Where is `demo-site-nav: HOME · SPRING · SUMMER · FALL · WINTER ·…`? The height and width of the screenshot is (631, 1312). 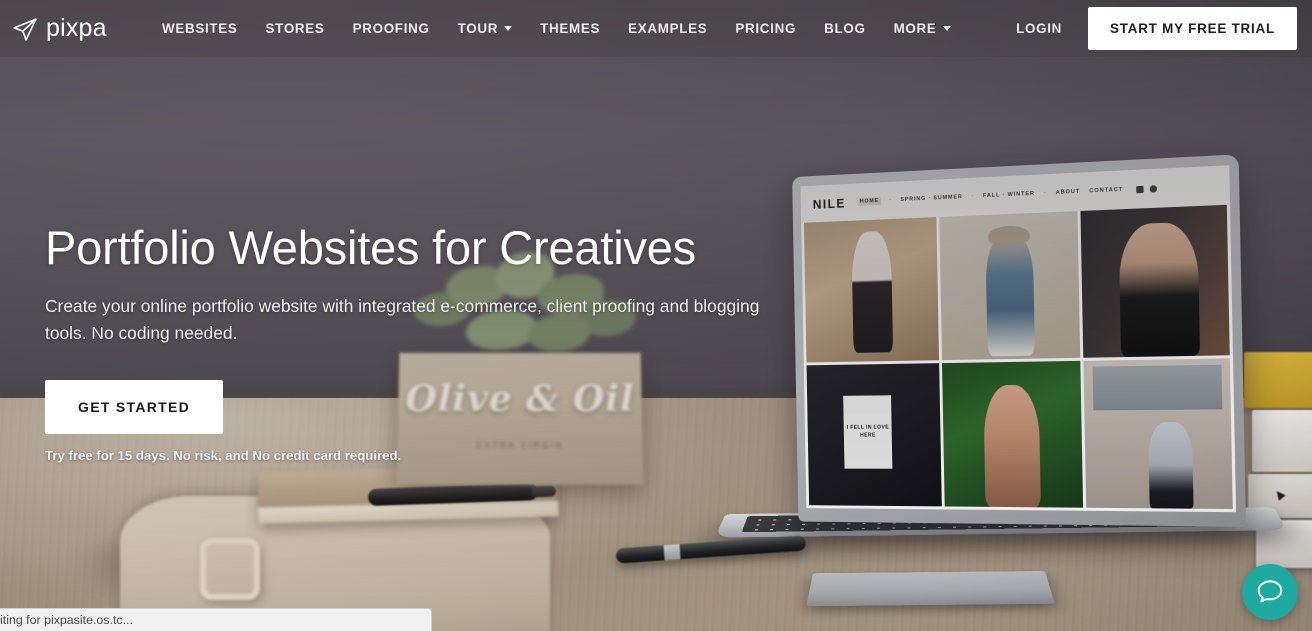
demo-site-nav: HOME · SPRING · SUMMER · FALL · WINTER ·… is located at coordinates (1007, 195).